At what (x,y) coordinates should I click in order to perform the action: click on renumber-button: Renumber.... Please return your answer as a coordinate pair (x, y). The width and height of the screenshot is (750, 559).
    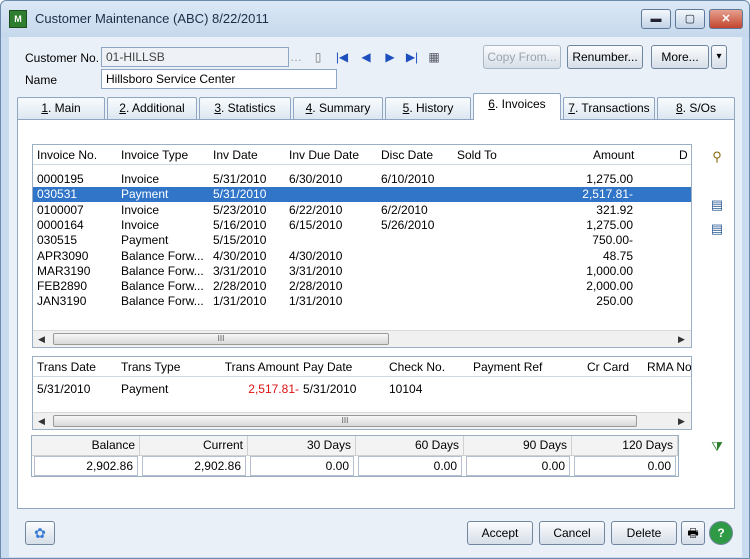
    Looking at the image, I should click on (605, 57).